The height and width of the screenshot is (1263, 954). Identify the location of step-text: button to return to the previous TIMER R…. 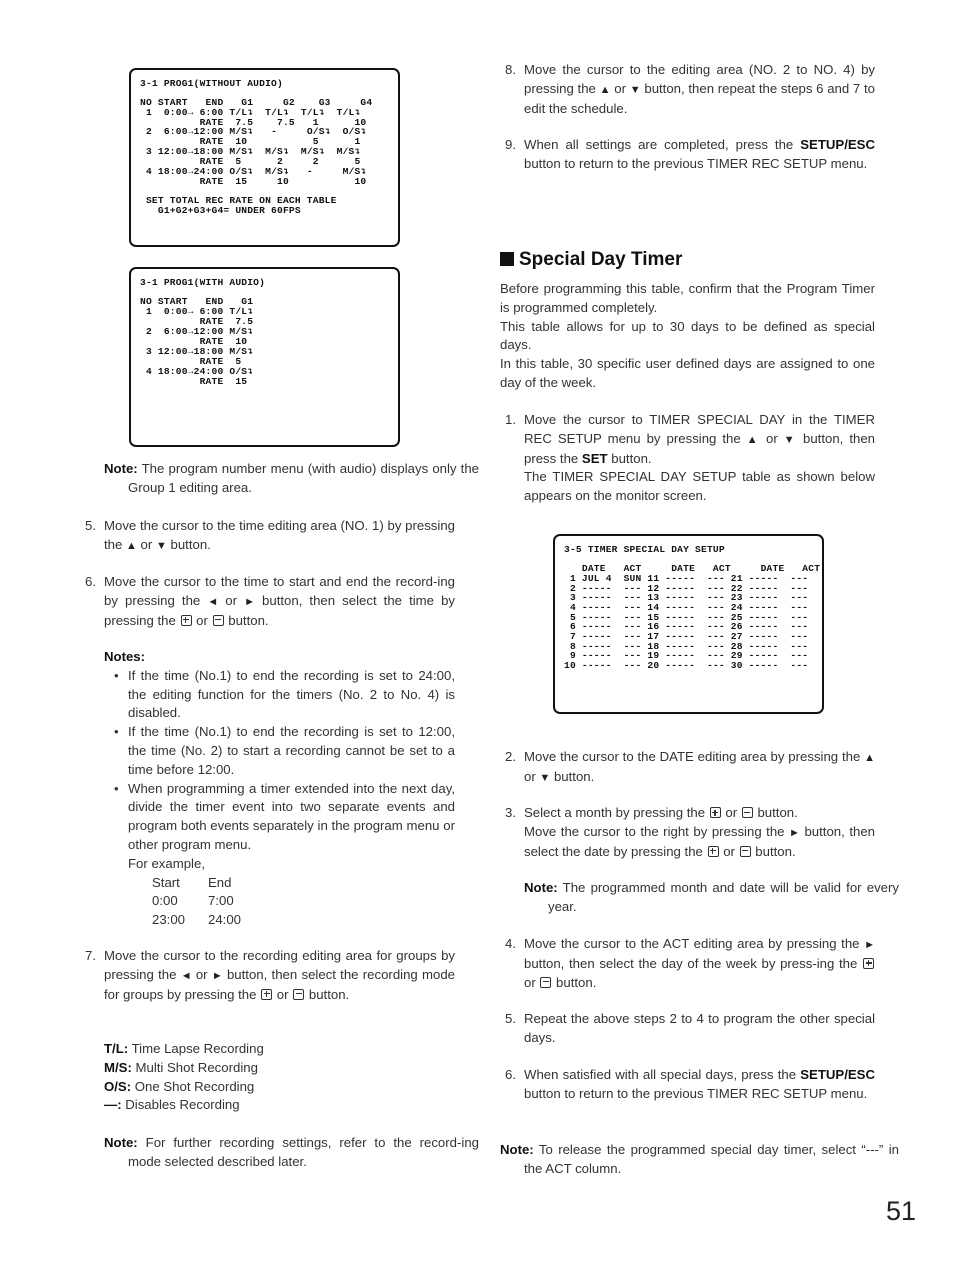
(696, 1093).